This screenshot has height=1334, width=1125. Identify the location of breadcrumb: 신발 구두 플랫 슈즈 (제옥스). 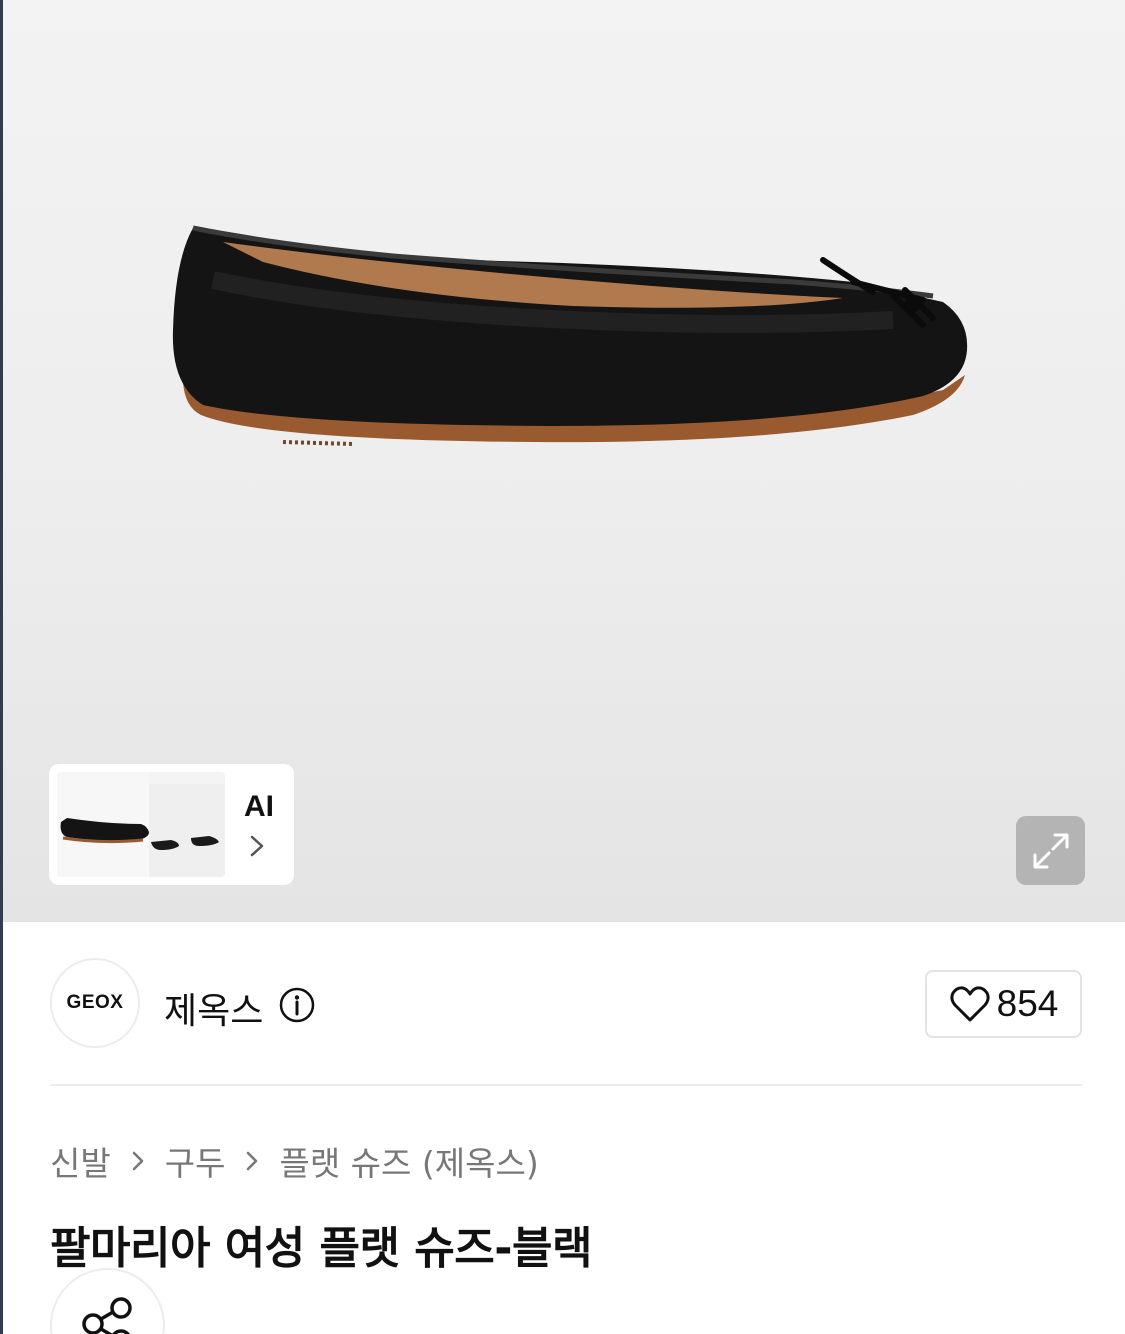
(294, 1161).